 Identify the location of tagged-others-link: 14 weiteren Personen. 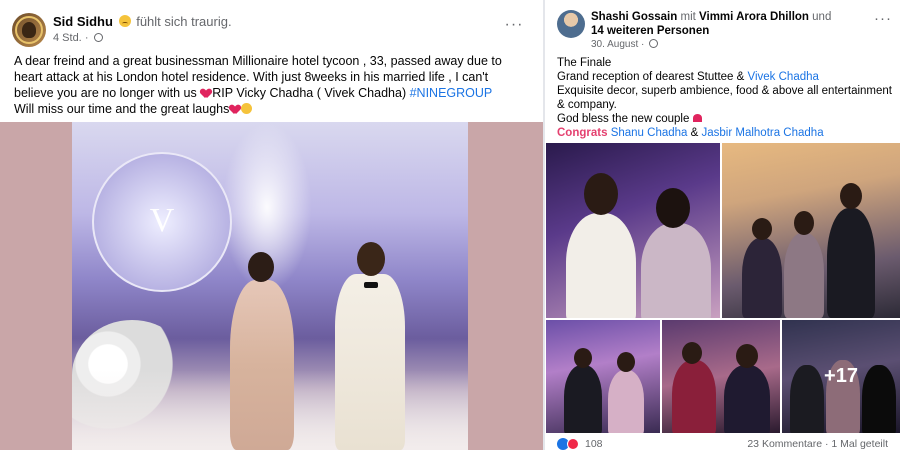
(650, 31).